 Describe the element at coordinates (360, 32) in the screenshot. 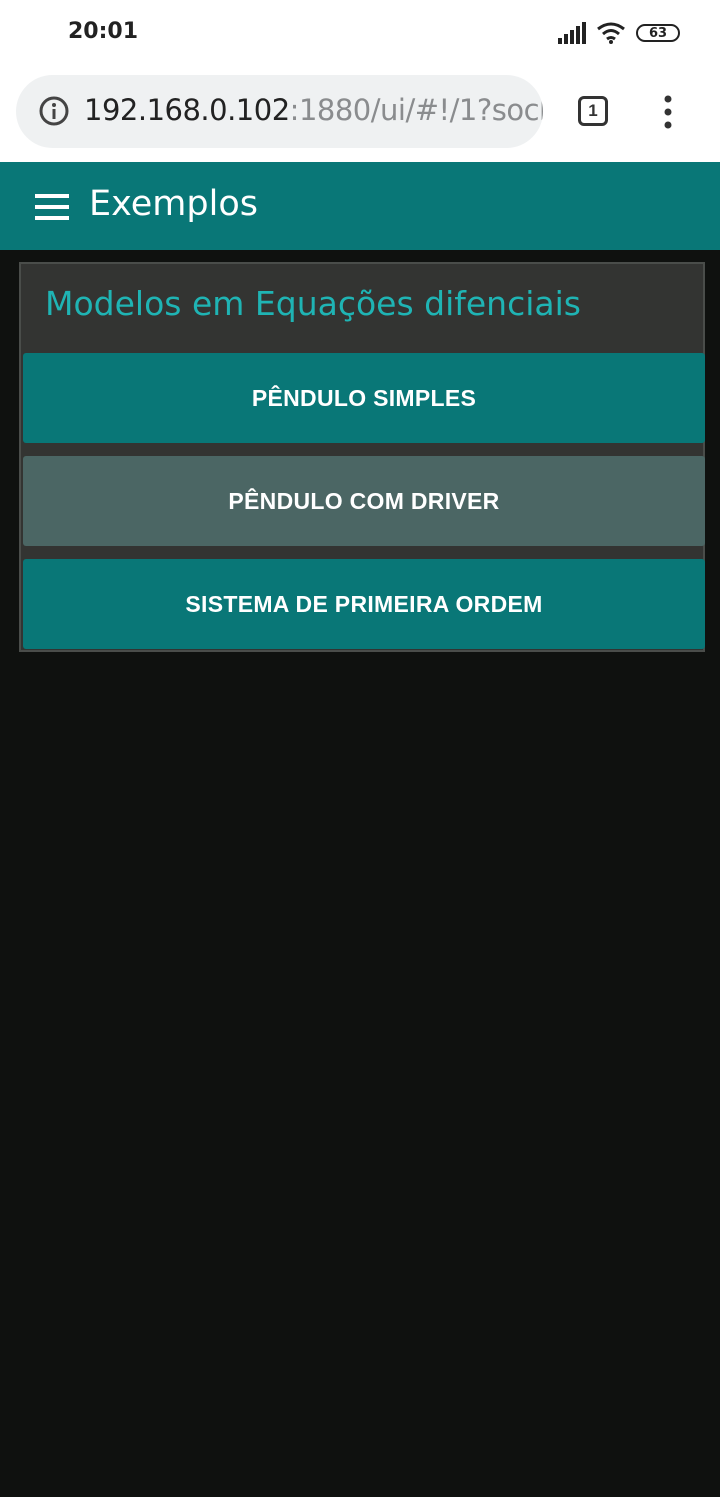

I see `status-bar: 20:01 63` at that location.